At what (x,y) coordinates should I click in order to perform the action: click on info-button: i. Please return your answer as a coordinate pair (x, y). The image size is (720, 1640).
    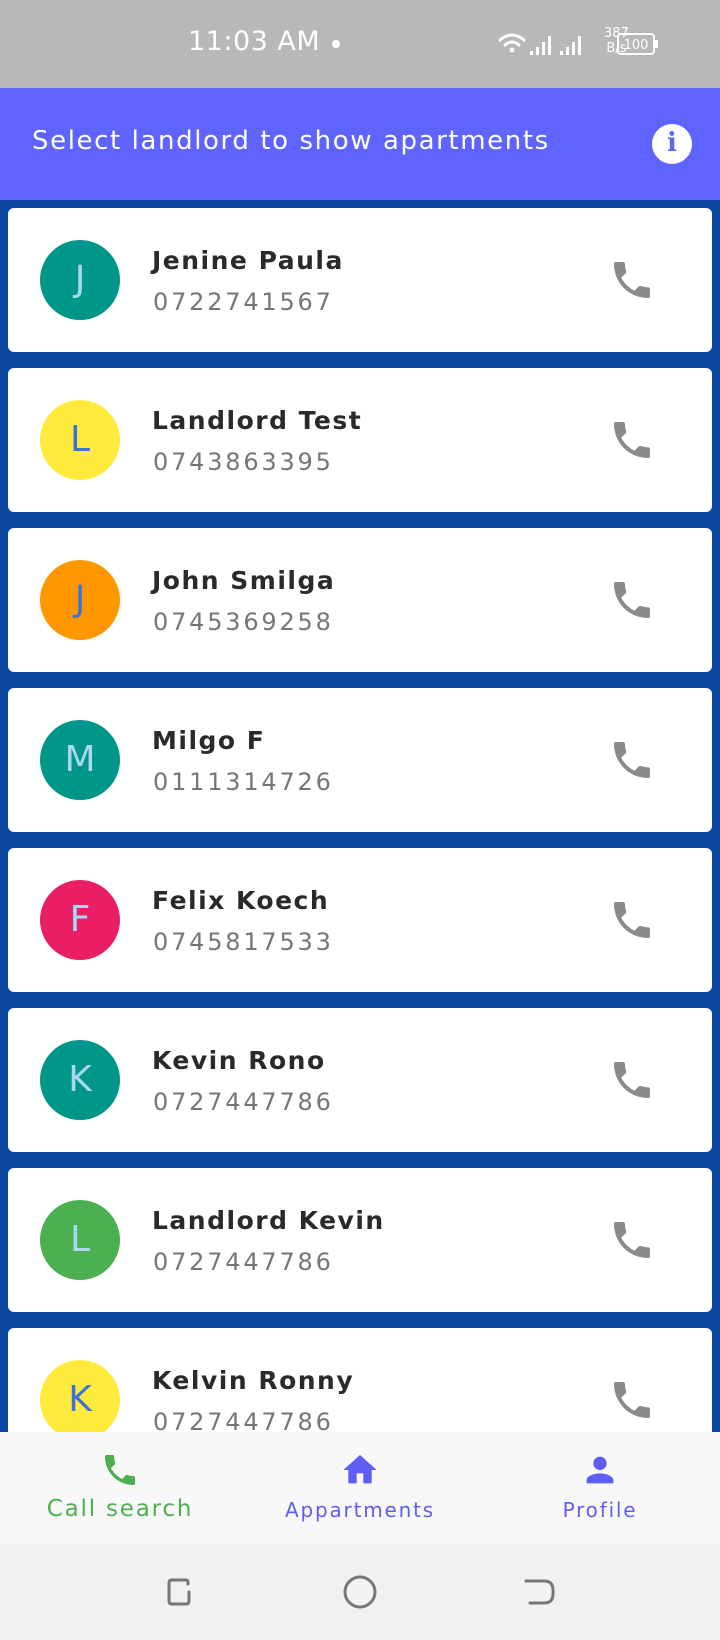
    Looking at the image, I should click on (672, 144).